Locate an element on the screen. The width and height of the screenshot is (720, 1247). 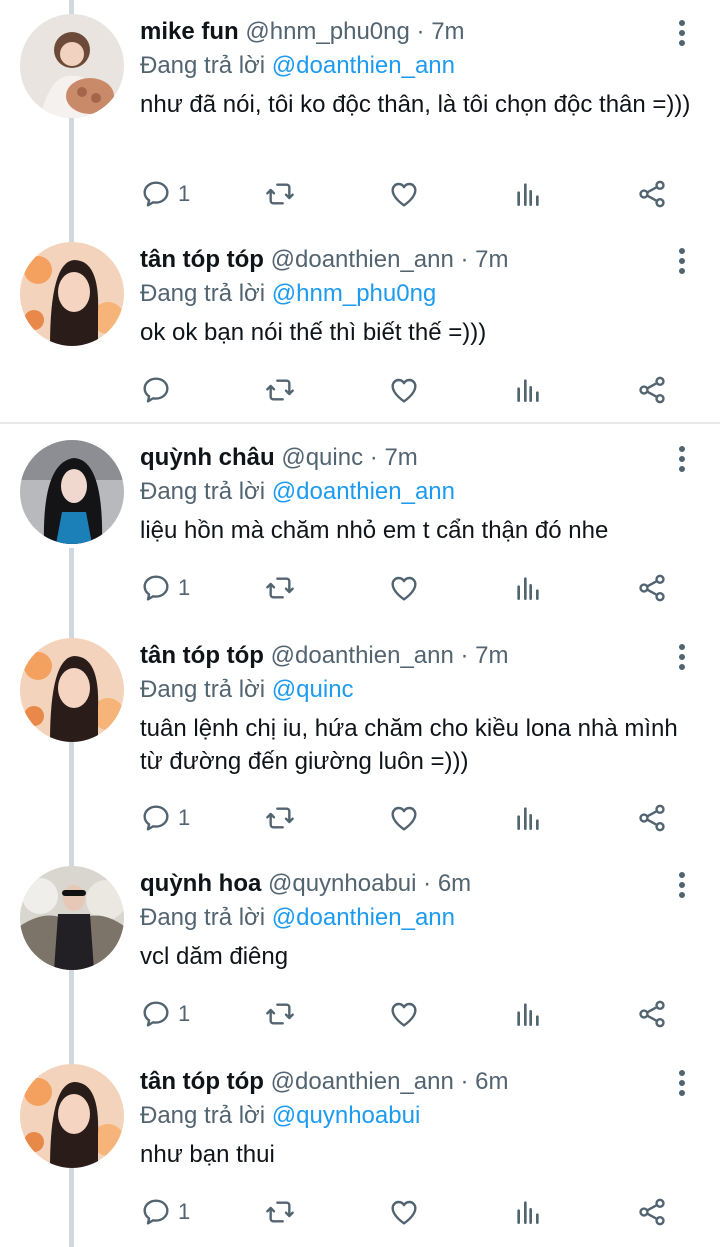
tweet-header: tân tóp tóp @doanthien_ann · 6m is located at coordinates (400, 1082).